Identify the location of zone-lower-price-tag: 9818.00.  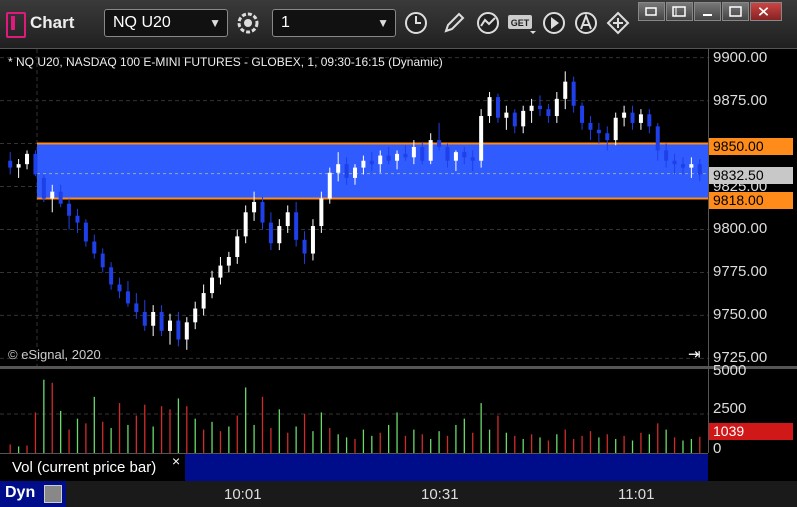
(751, 200).